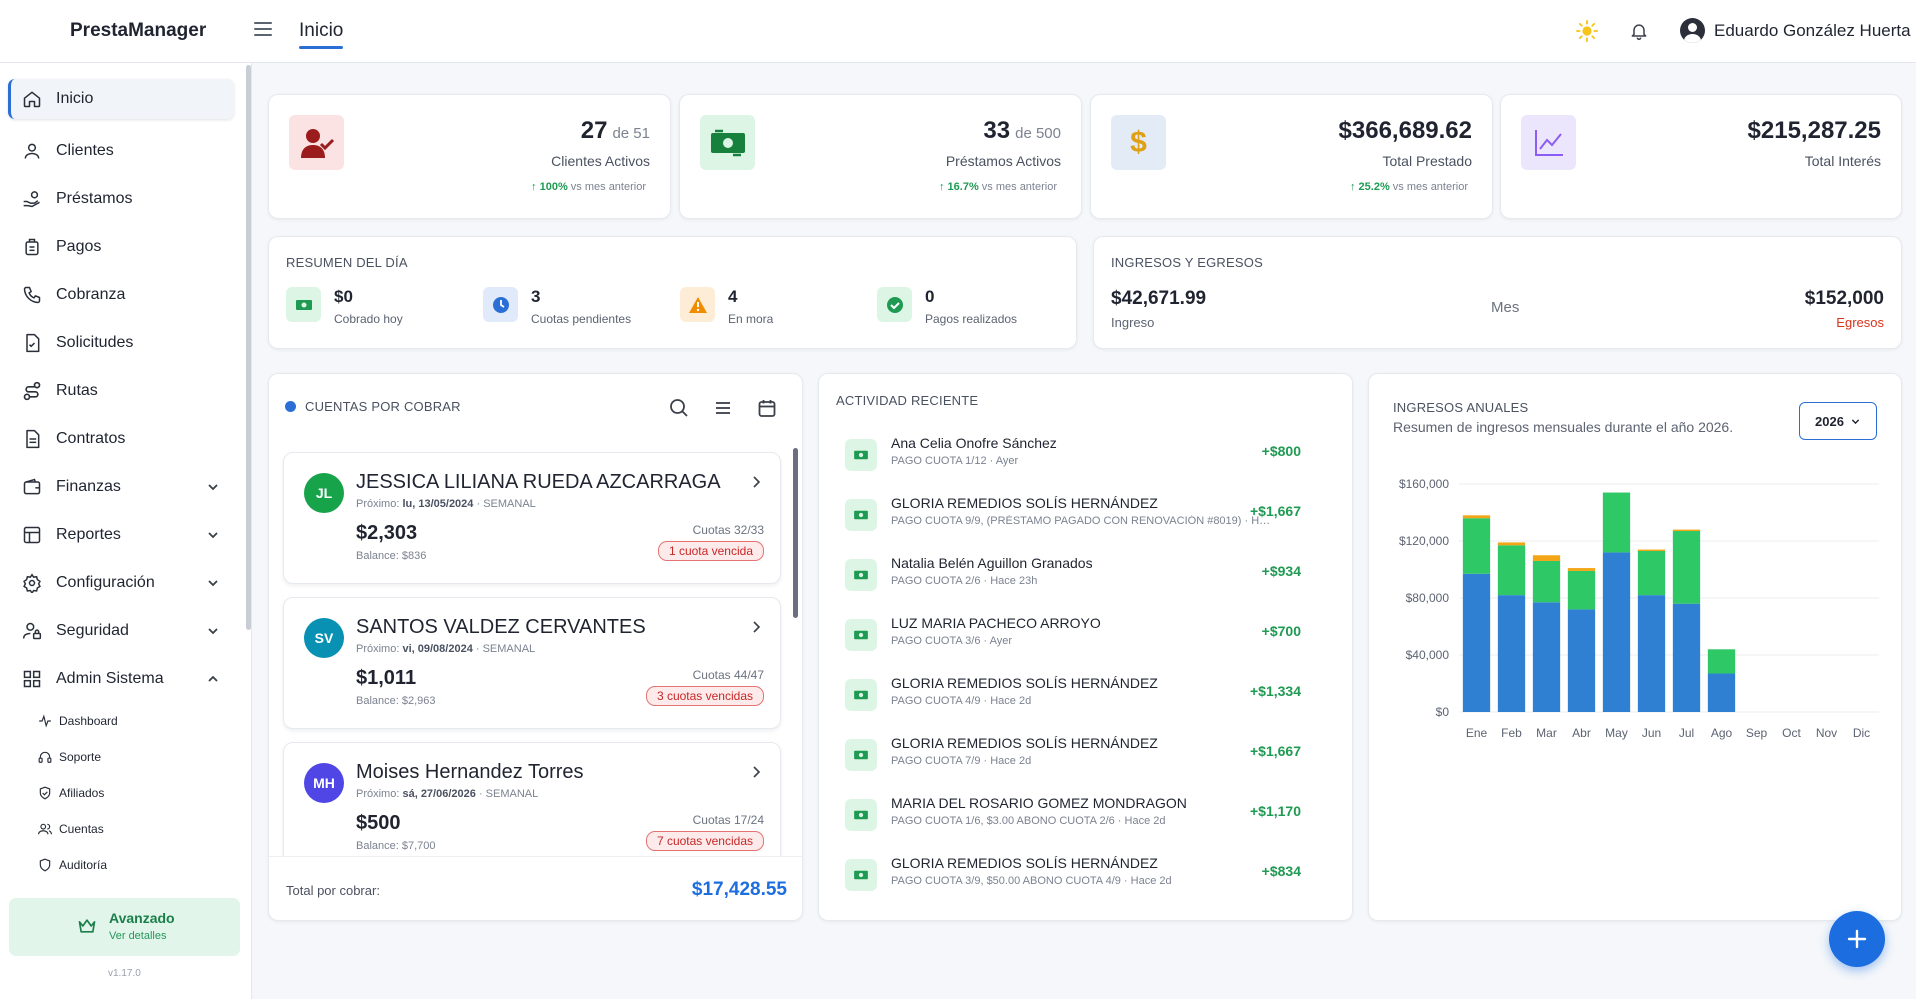 The image size is (1916, 999). I want to click on sidebar-subitem-dashboard: Dashboard, so click(121, 721).